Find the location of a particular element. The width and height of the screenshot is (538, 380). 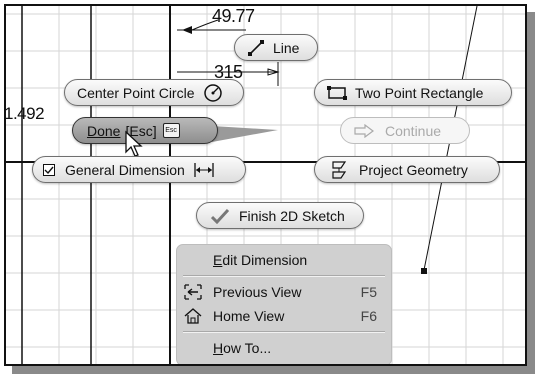

project-geometry-label: Project Geometry is located at coordinates (413, 169).